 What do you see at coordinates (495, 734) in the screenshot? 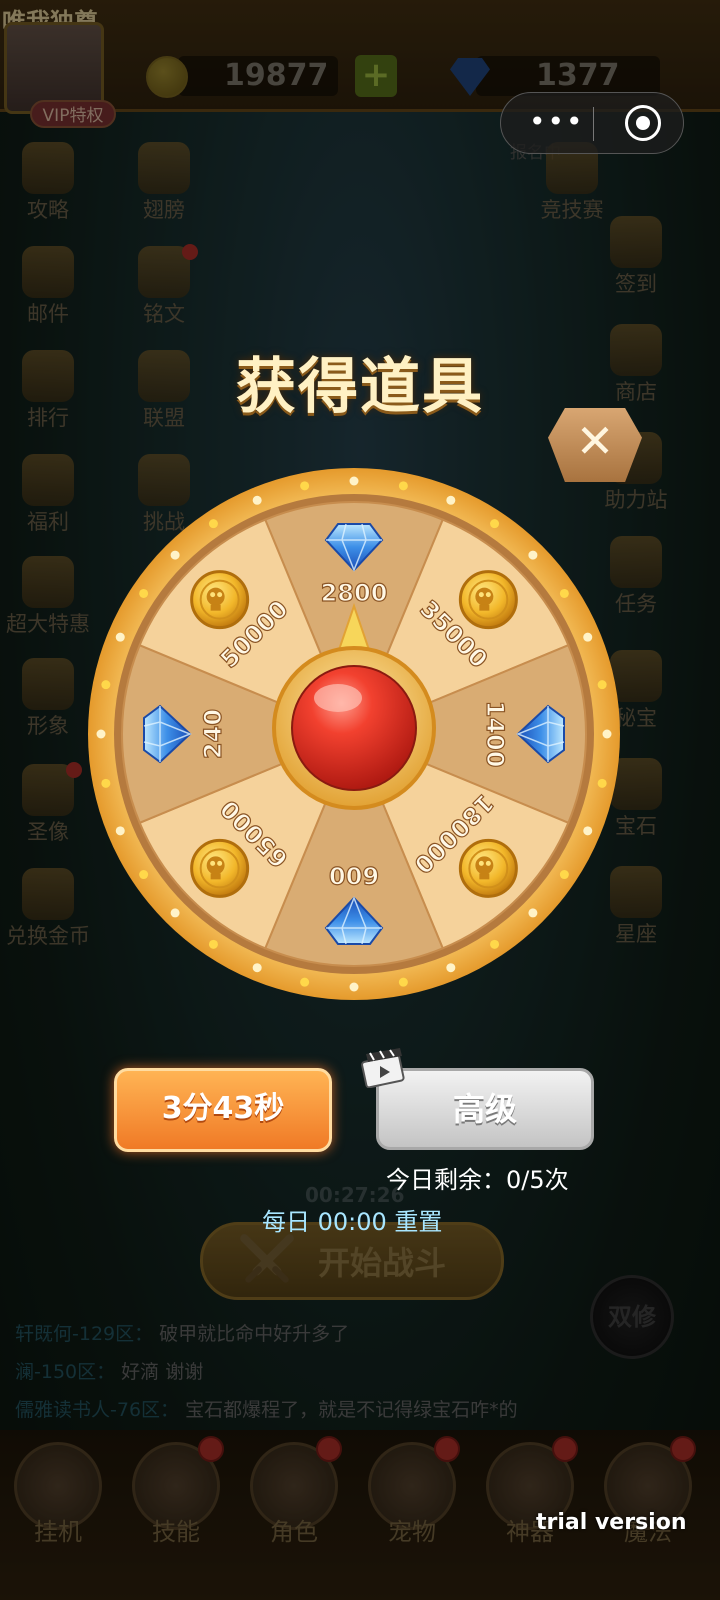
I see `prize-amount: 1400` at bounding box center [495, 734].